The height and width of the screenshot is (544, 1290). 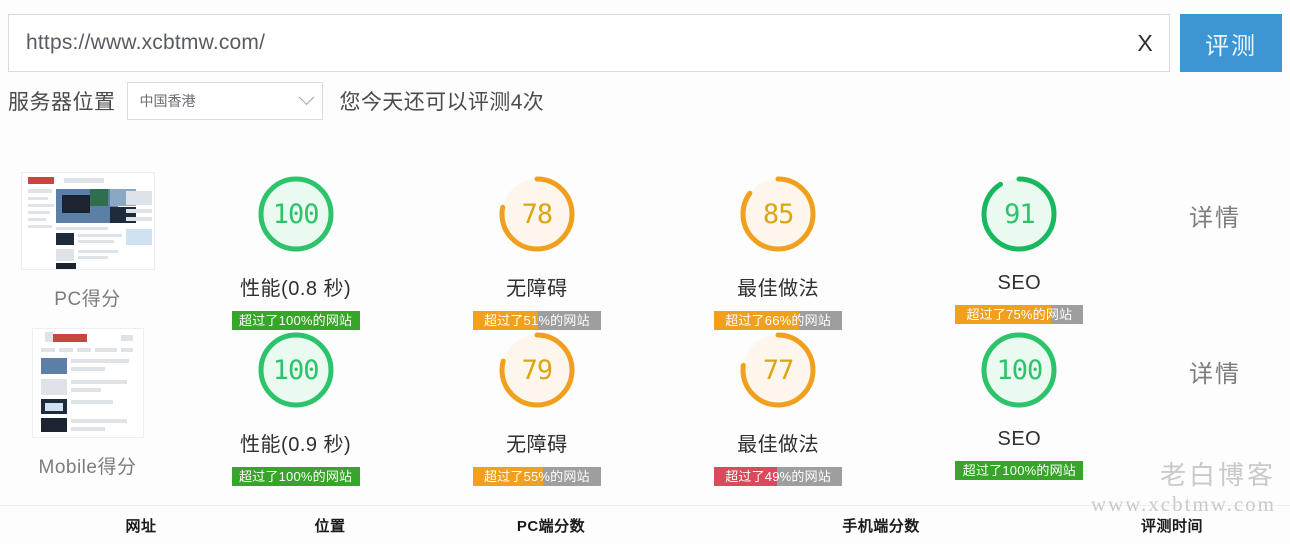 I want to click on gauge-ring: 91, so click(x=1019, y=214).